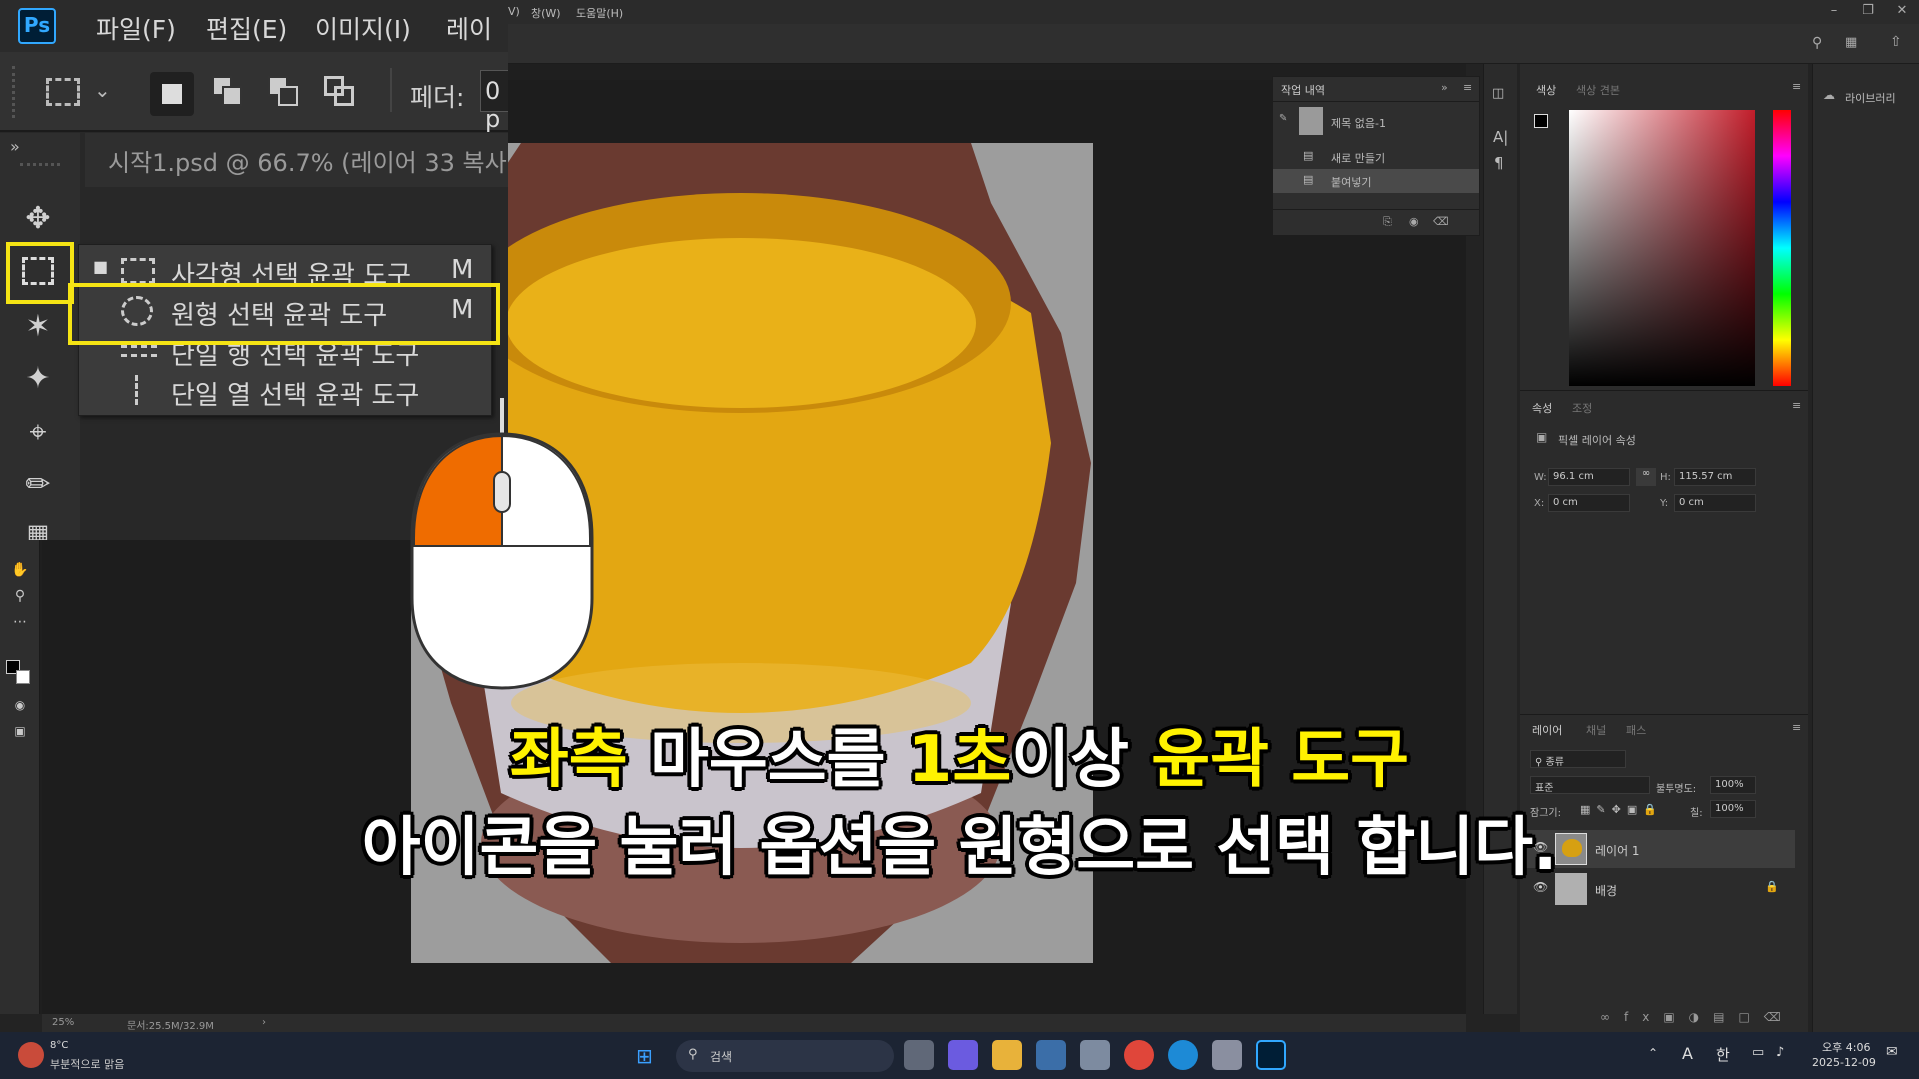 This screenshot has width=1919, height=1079. What do you see at coordinates (599, 13) in the screenshot?
I see `menu-help: 도움말(H)` at bounding box center [599, 13].